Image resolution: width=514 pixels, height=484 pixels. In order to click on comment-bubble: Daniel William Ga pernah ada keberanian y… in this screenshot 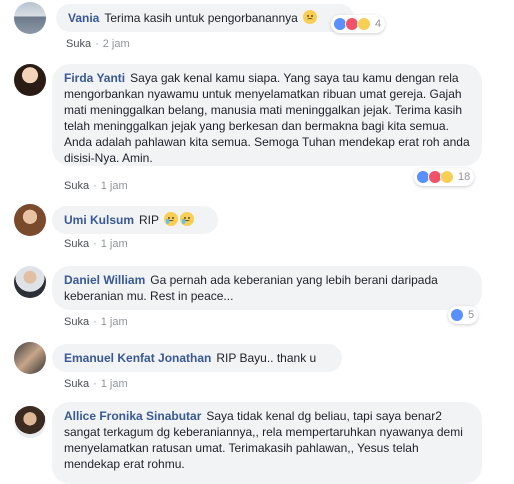, I will do `click(267, 288)`.